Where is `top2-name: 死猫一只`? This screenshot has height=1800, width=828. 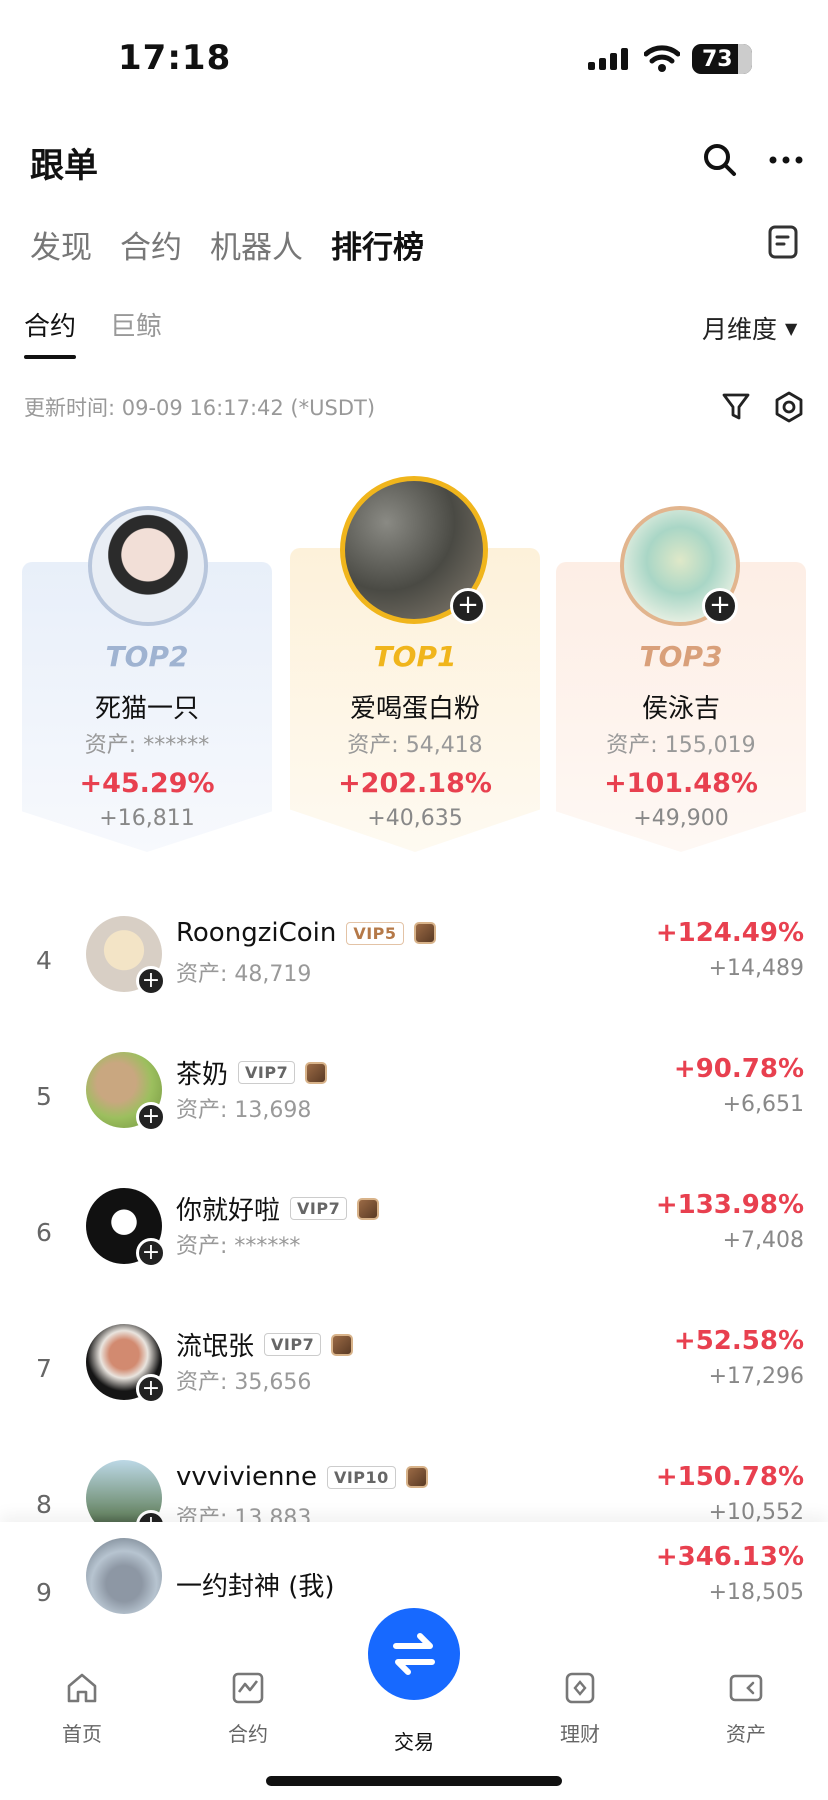
top2-name: 死猫一只 is located at coordinates (146, 709).